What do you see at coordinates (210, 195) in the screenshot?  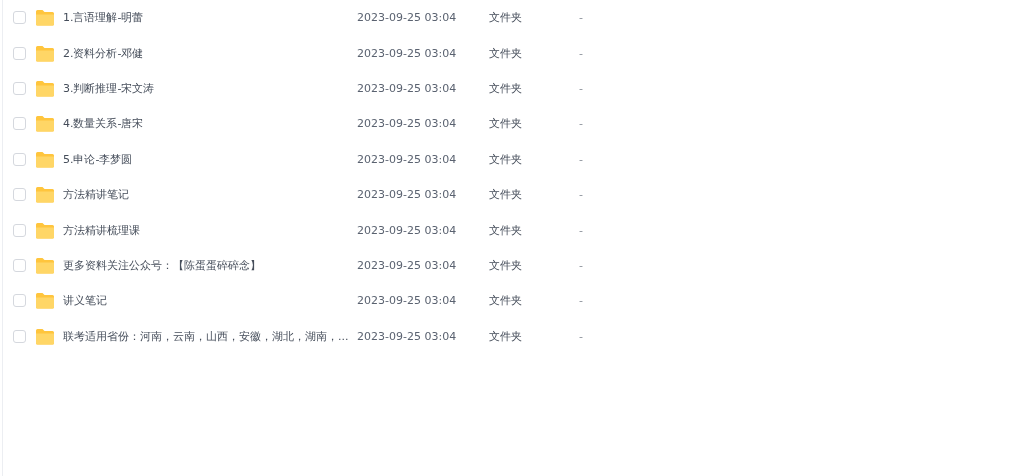 I see `file-name: 方法精讲笔记` at bounding box center [210, 195].